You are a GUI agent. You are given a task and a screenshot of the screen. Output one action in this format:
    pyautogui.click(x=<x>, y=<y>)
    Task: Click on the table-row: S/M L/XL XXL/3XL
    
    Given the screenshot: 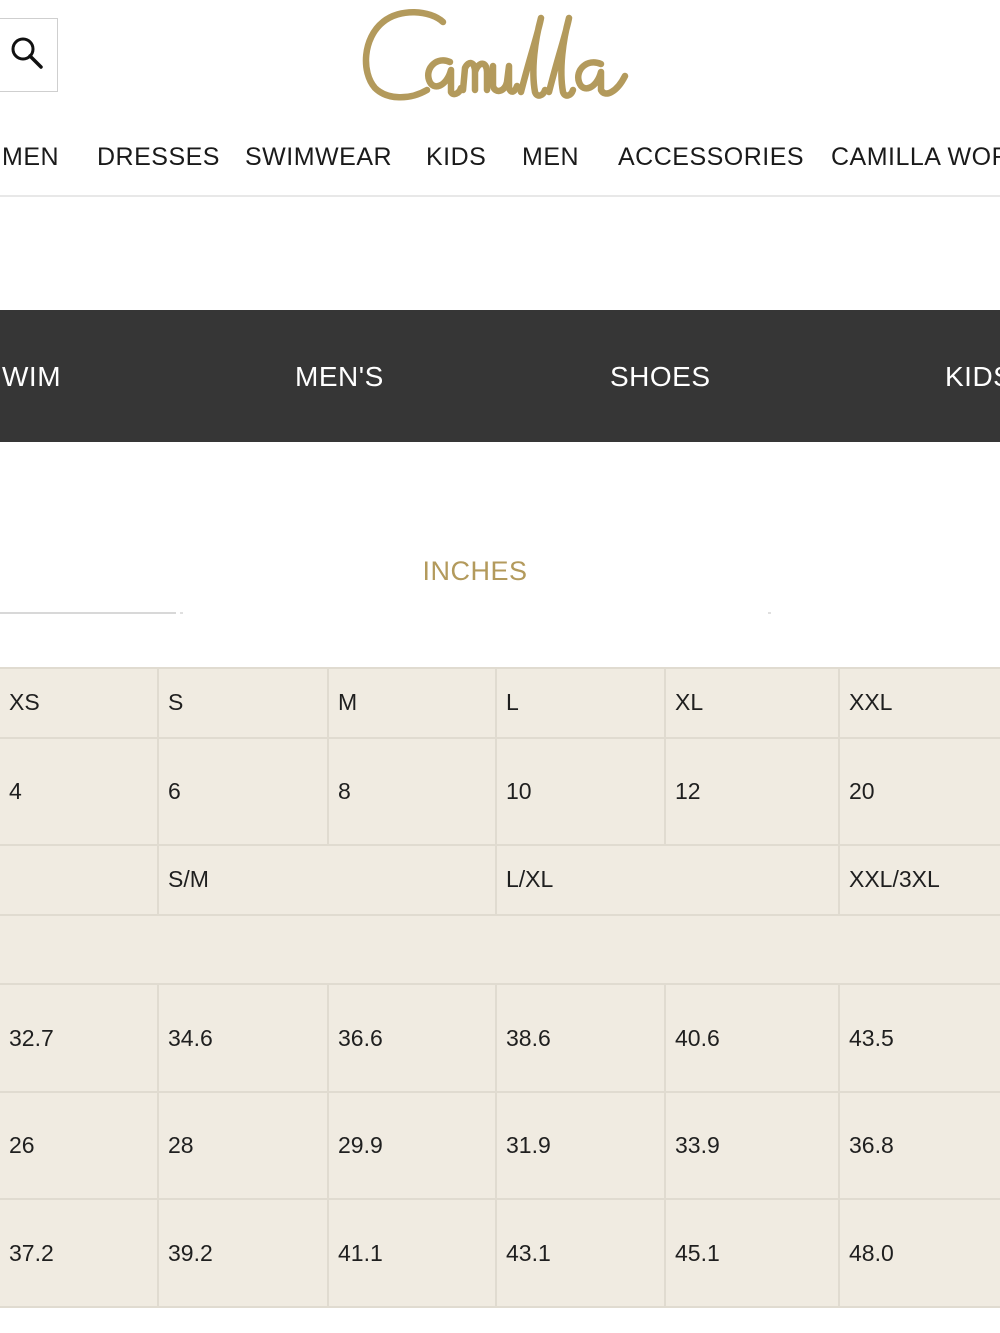 What is the action you would take?
    pyautogui.click(x=500, y=880)
    